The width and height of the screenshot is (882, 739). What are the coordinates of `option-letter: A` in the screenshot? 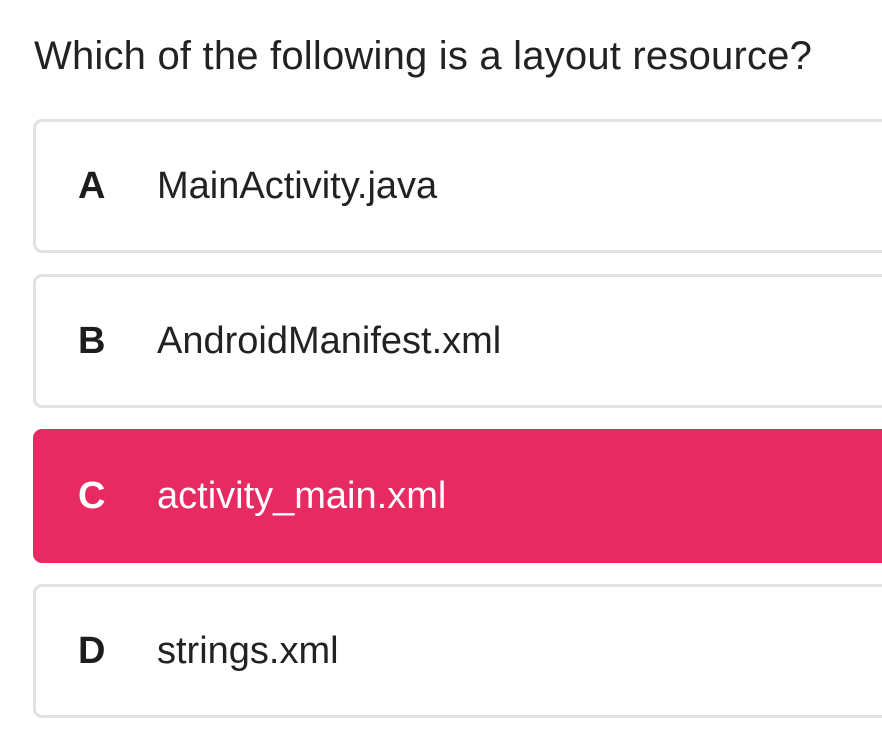 It's located at (92, 186).